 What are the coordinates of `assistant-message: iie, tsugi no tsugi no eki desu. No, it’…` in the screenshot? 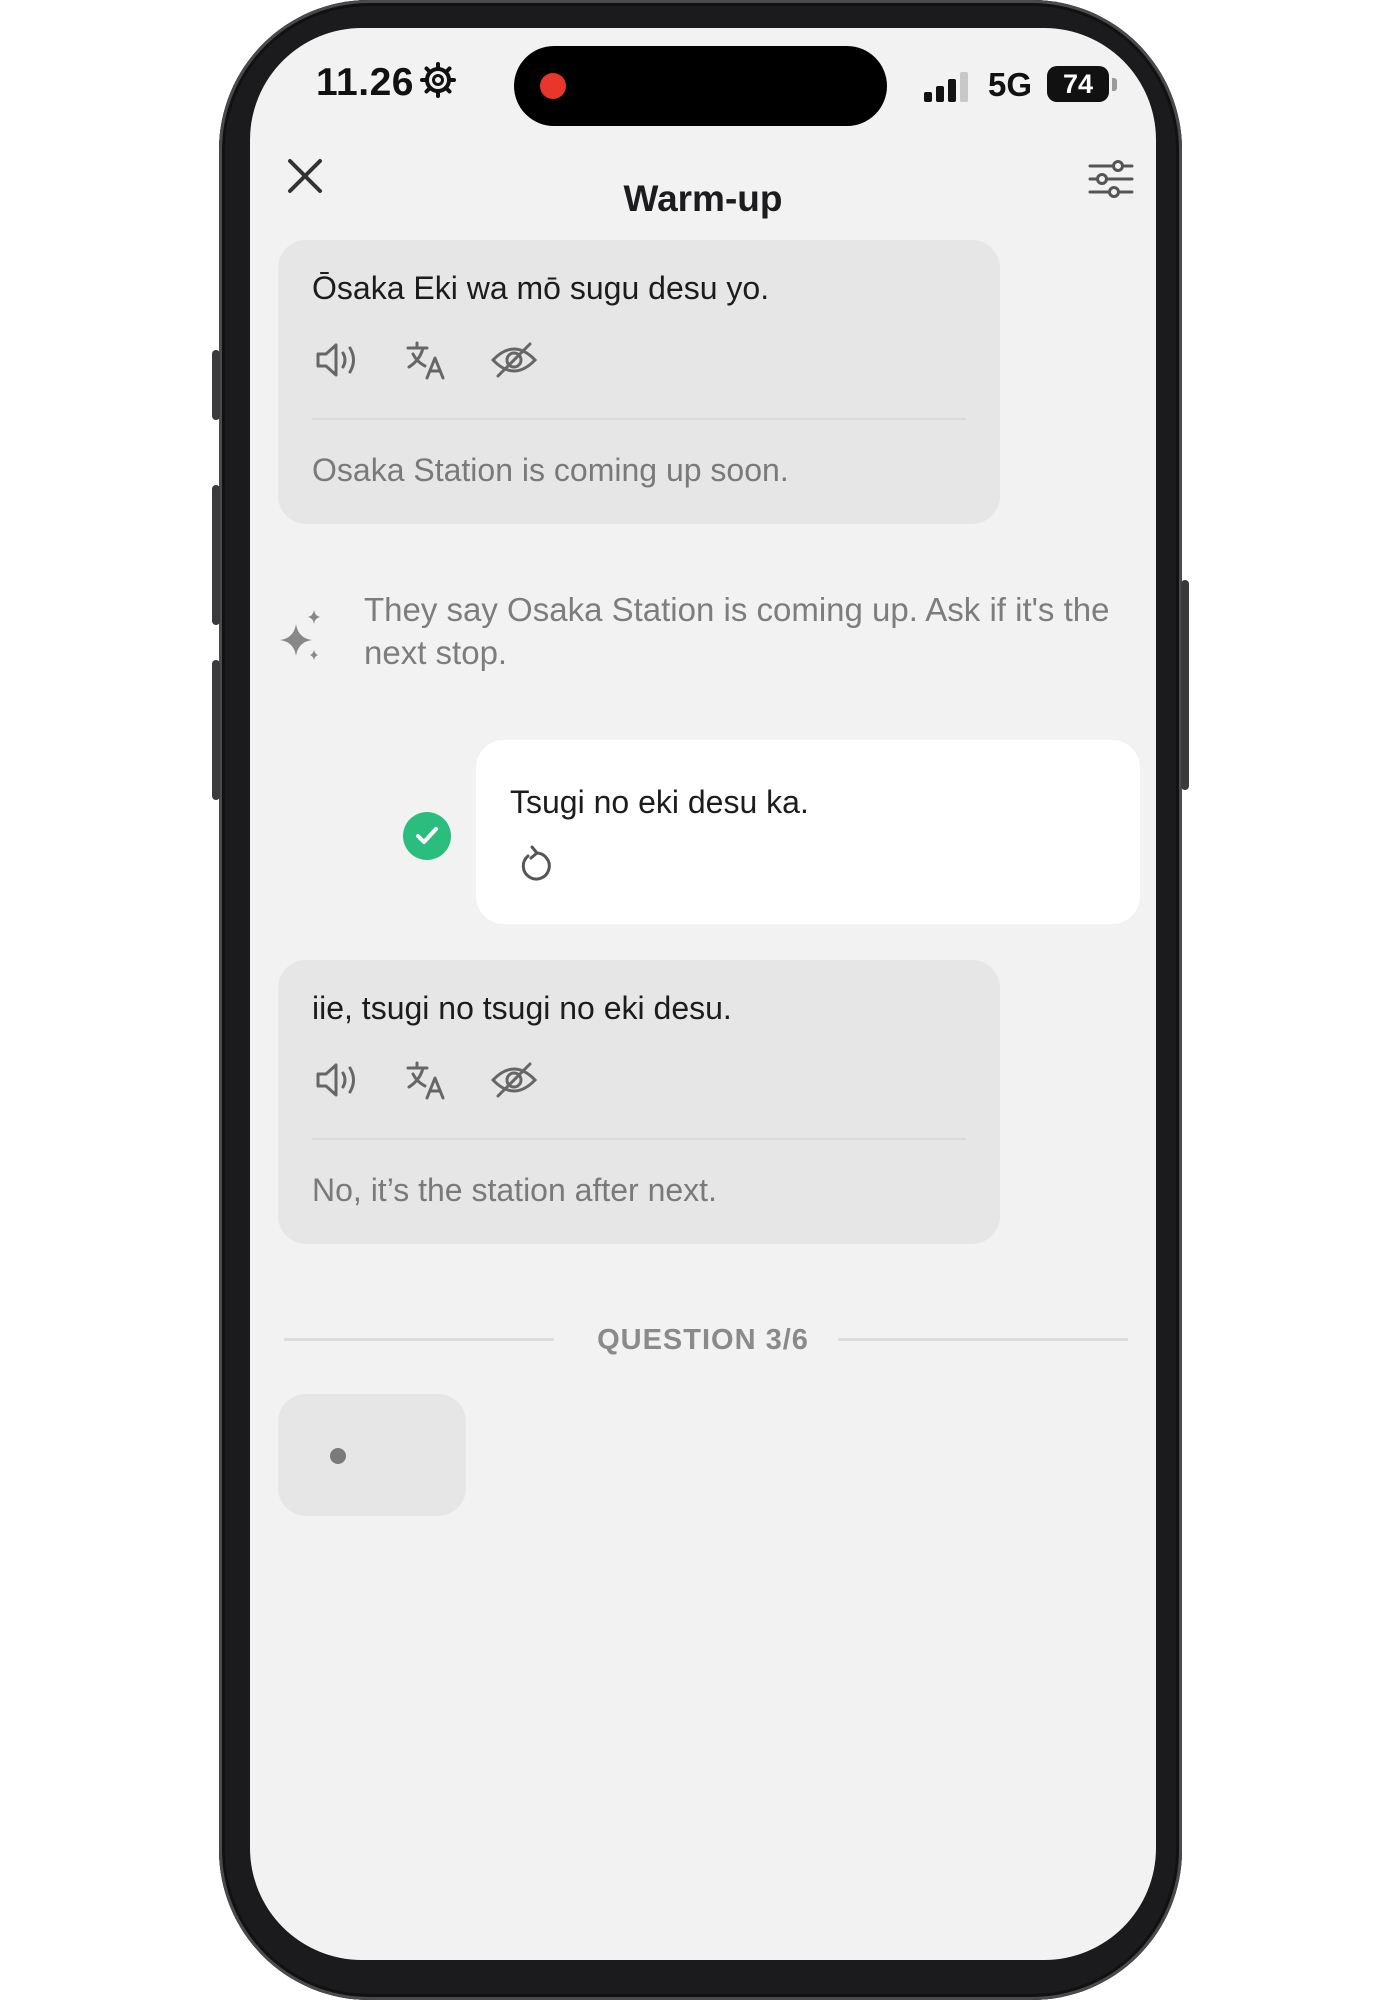 It's located at (639, 1102).